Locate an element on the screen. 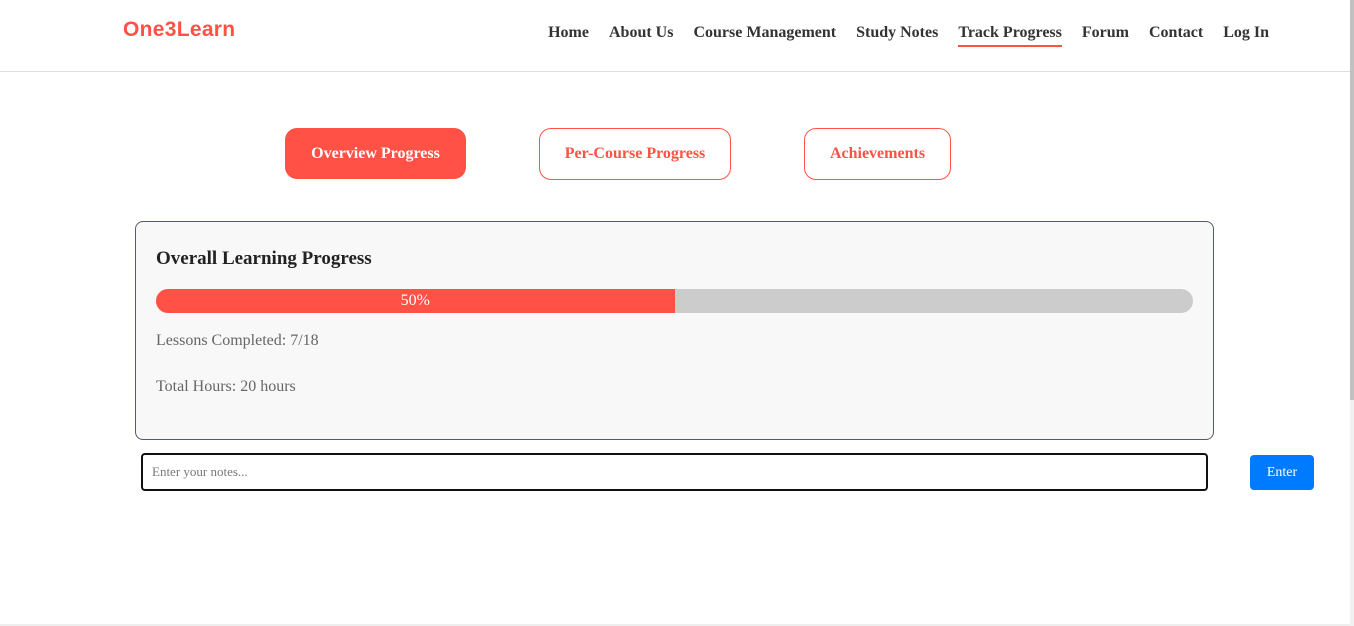  nav-forum: Forum is located at coordinates (1105, 35).